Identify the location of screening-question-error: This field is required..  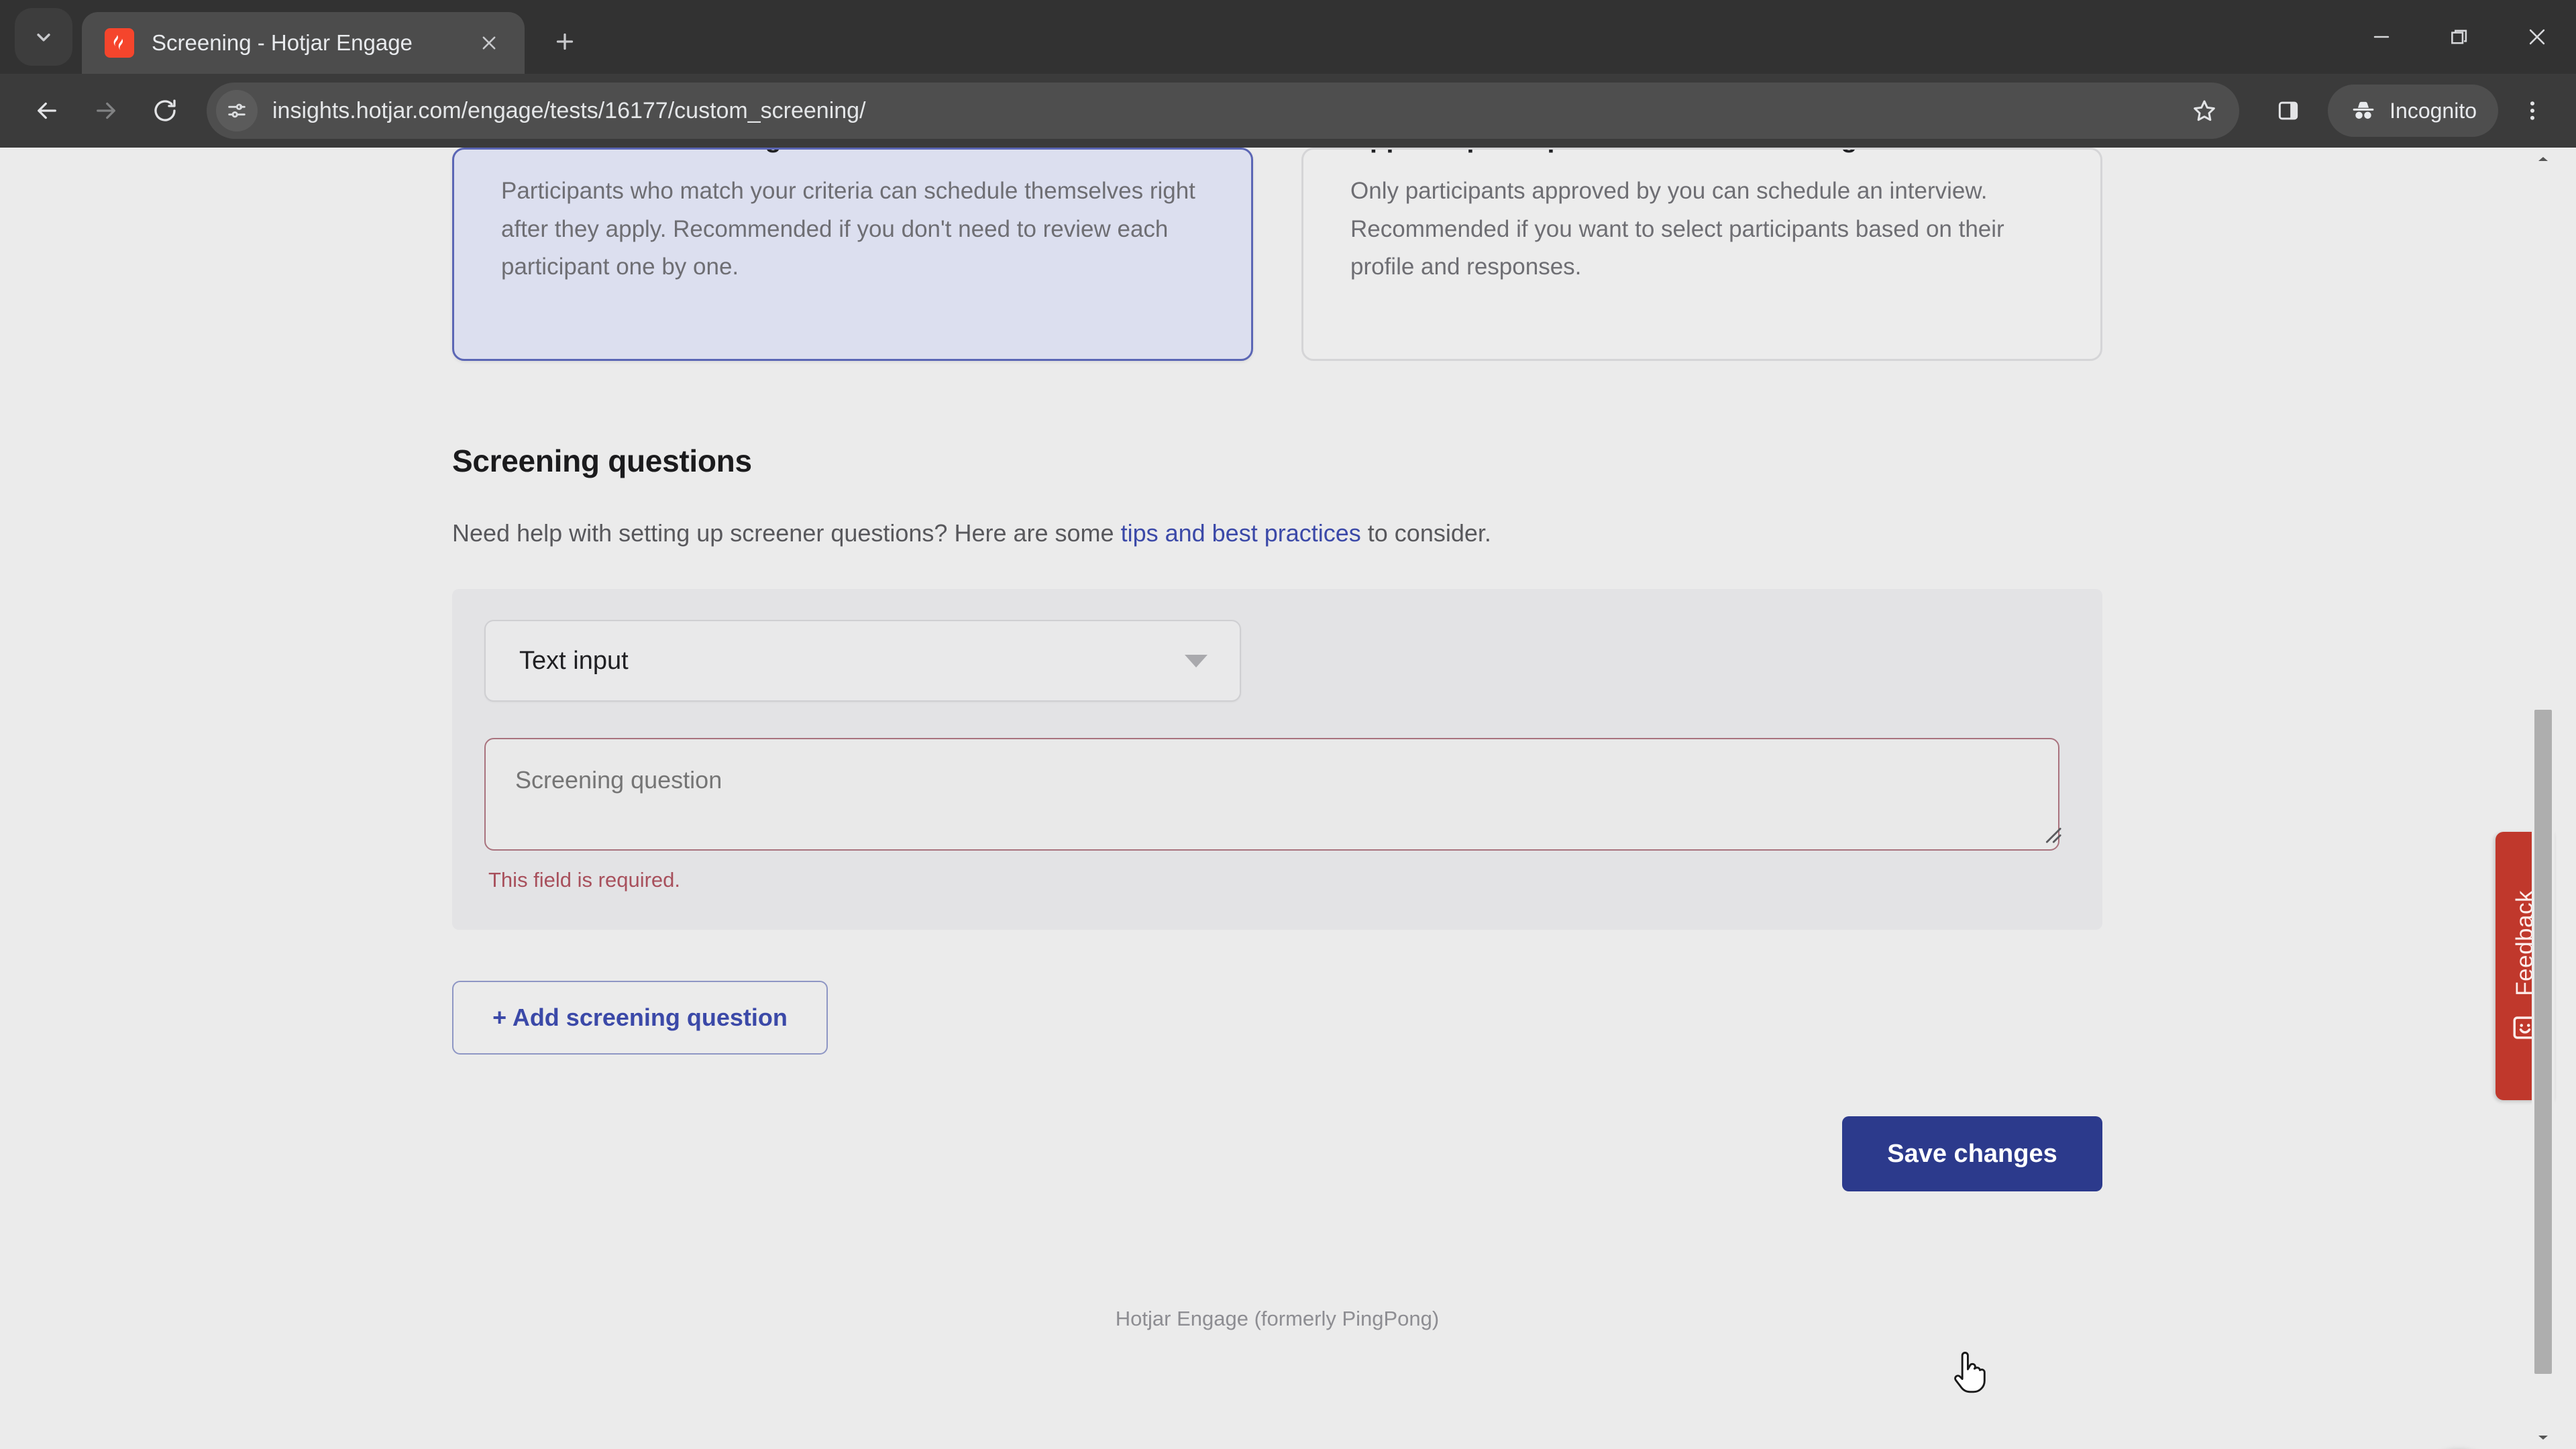
(584, 880).